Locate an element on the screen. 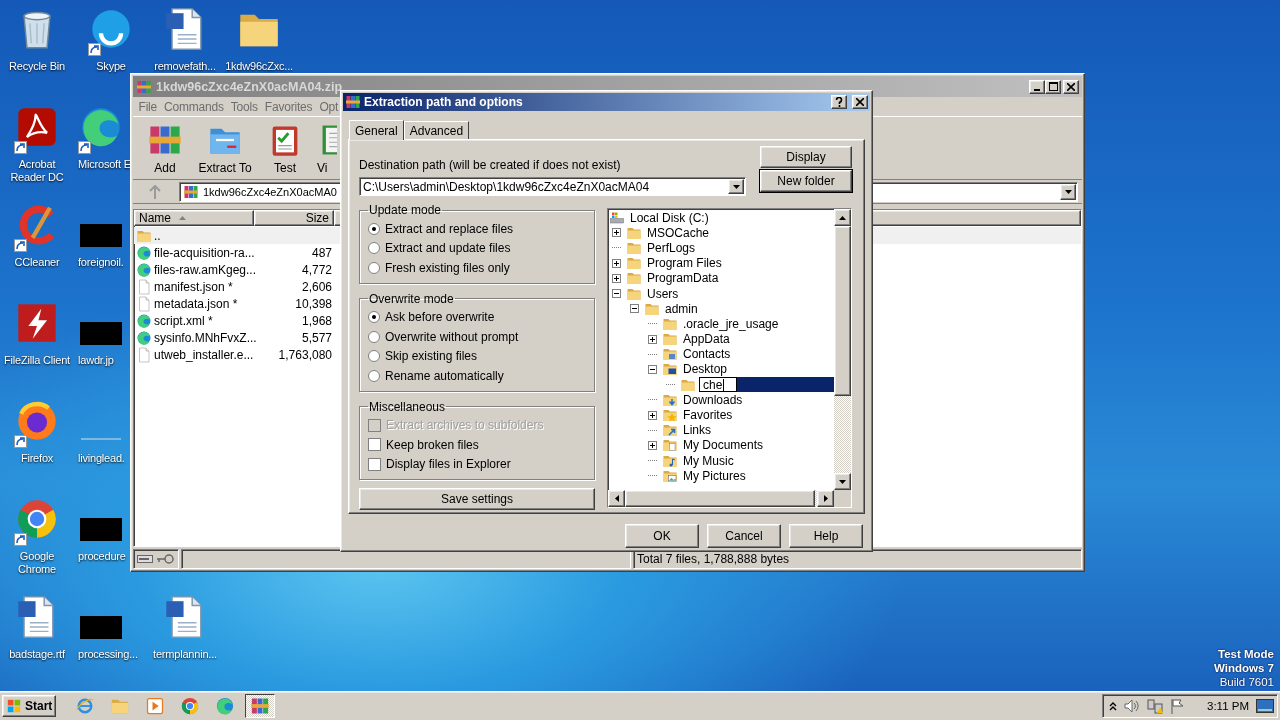 Image resolution: width=1280 pixels, height=720 pixels. tree-item: Program Files is located at coordinates (684, 263).